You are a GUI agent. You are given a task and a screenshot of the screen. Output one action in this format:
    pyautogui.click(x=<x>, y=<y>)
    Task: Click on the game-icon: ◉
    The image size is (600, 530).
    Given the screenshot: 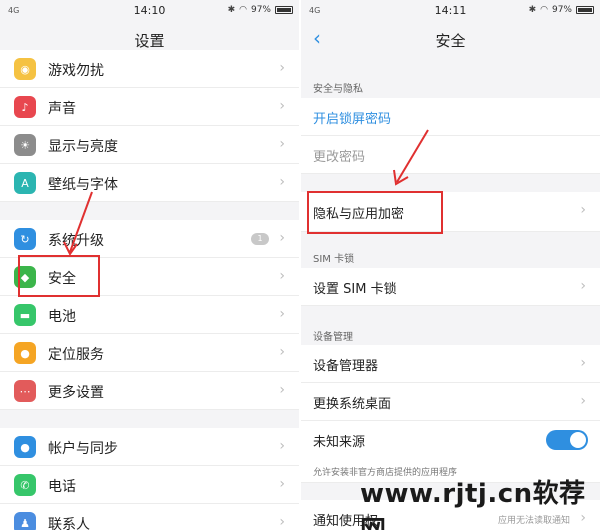 What is the action you would take?
    pyautogui.click(x=25, y=69)
    